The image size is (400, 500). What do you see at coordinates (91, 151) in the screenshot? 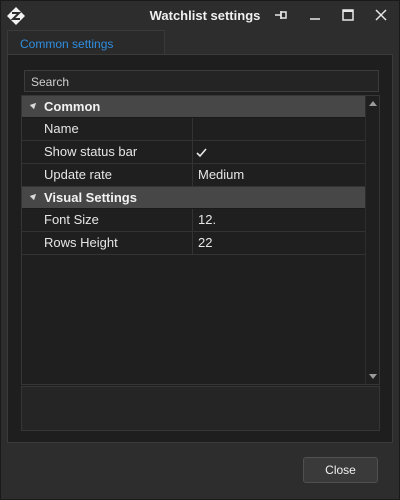
I see `property-name: Show status bar` at bounding box center [91, 151].